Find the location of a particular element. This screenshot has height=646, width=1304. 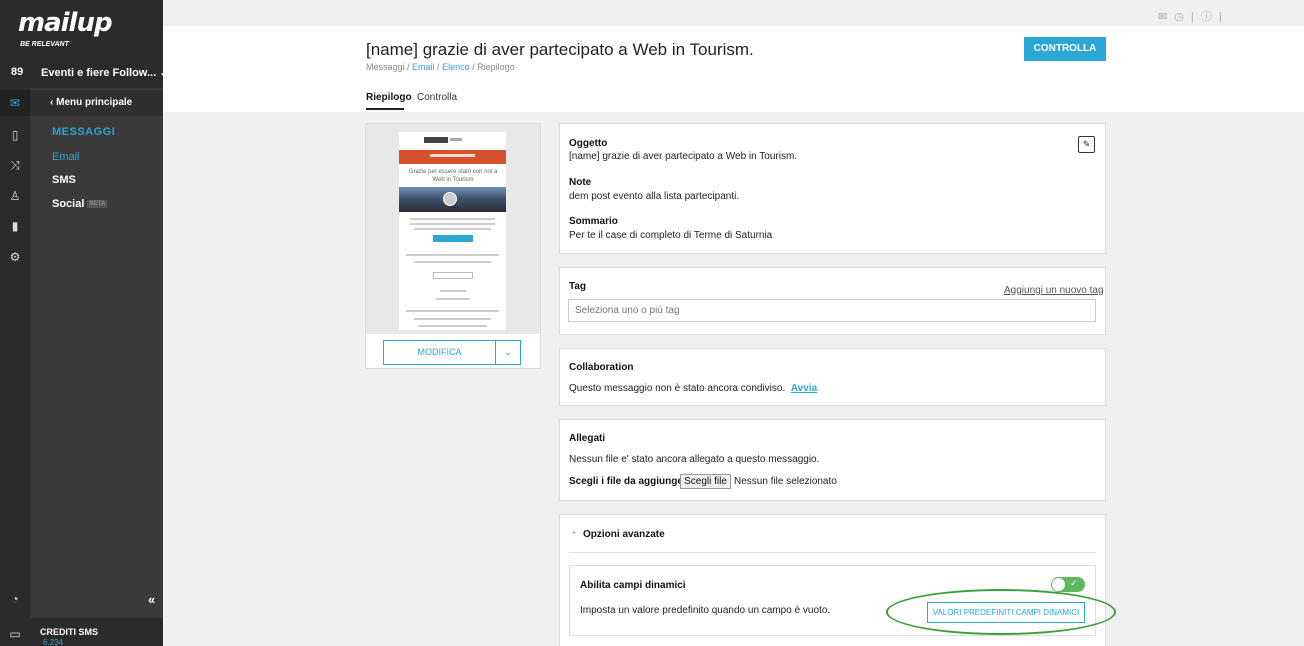

bar-chart-icon: ▮ is located at coordinates (15, 226).